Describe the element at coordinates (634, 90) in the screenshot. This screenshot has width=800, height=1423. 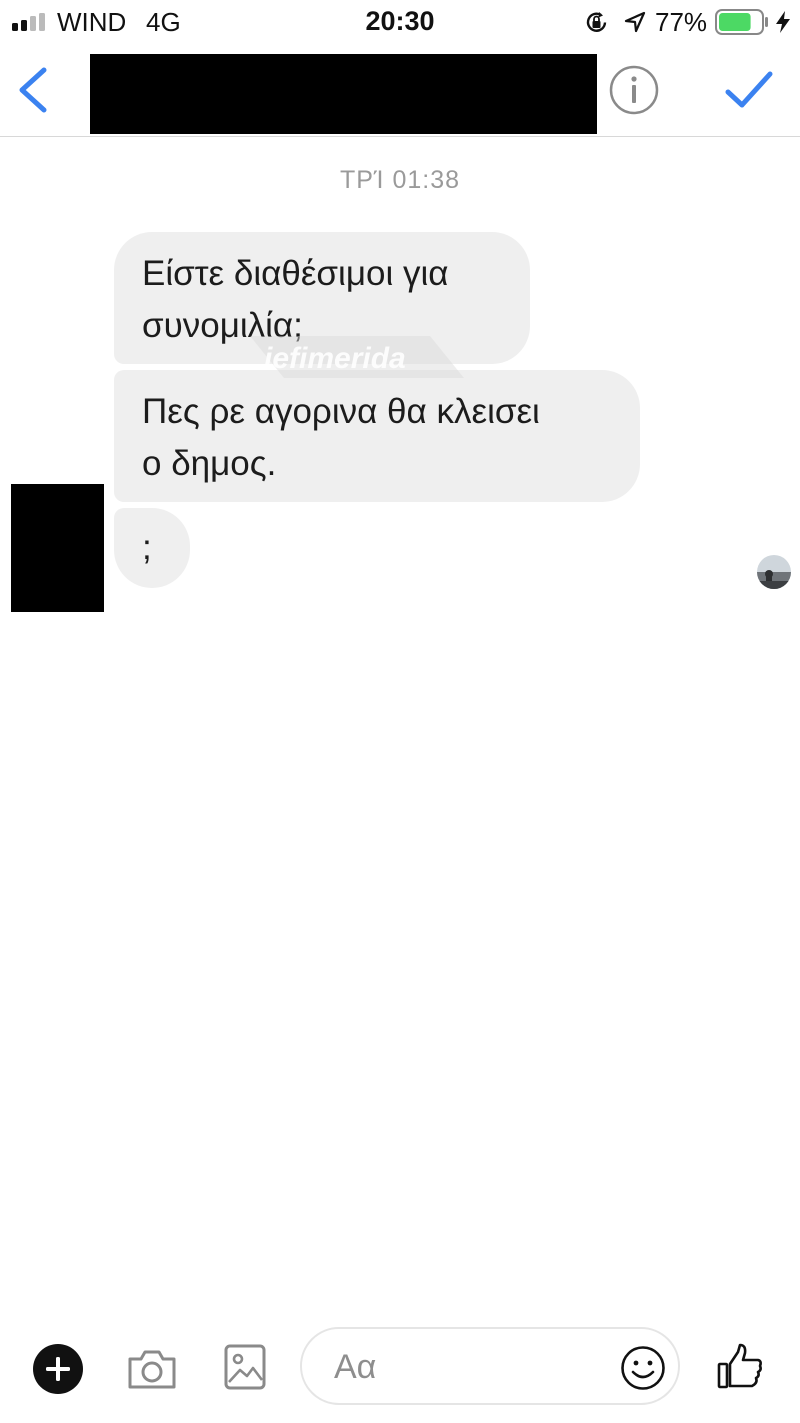
I see `info-icon` at that location.